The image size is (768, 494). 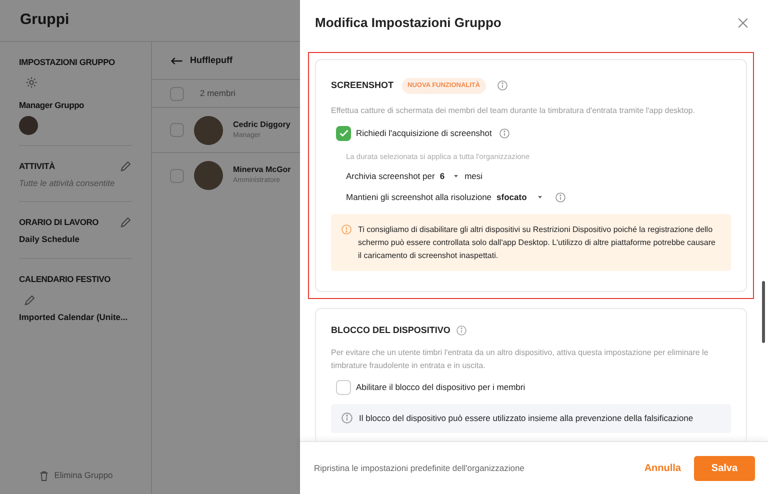 What do you see at coordinates (450, 176) in the screenshot?
I see `months-dropdown: 6` at bounding box center [450, 176].